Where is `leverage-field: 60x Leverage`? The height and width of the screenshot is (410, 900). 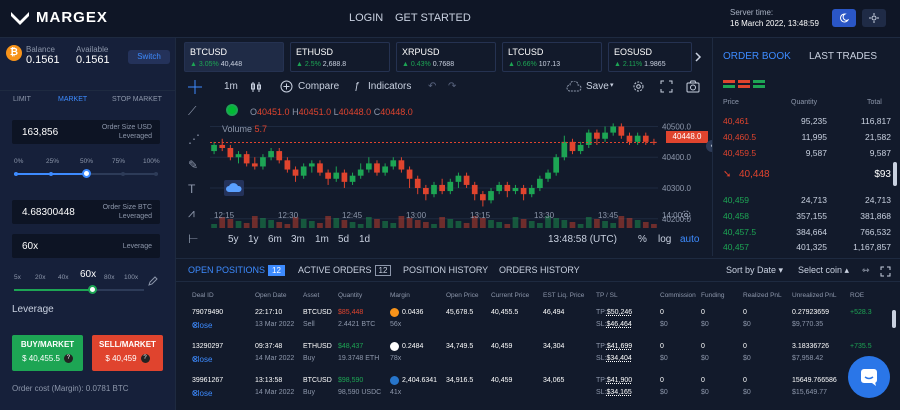
leverage-field: 60x Leverage is located at coordinates (86, 246).